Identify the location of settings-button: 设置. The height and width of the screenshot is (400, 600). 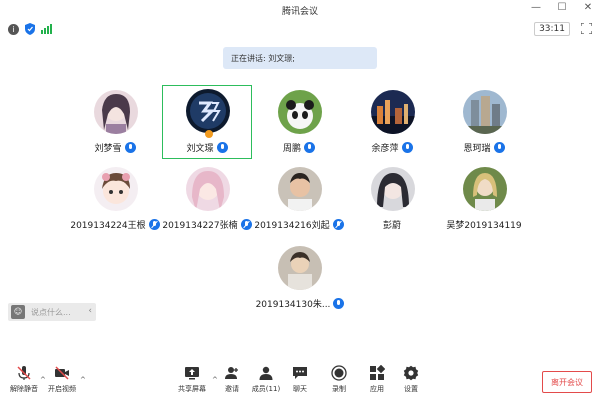
(411, 379).